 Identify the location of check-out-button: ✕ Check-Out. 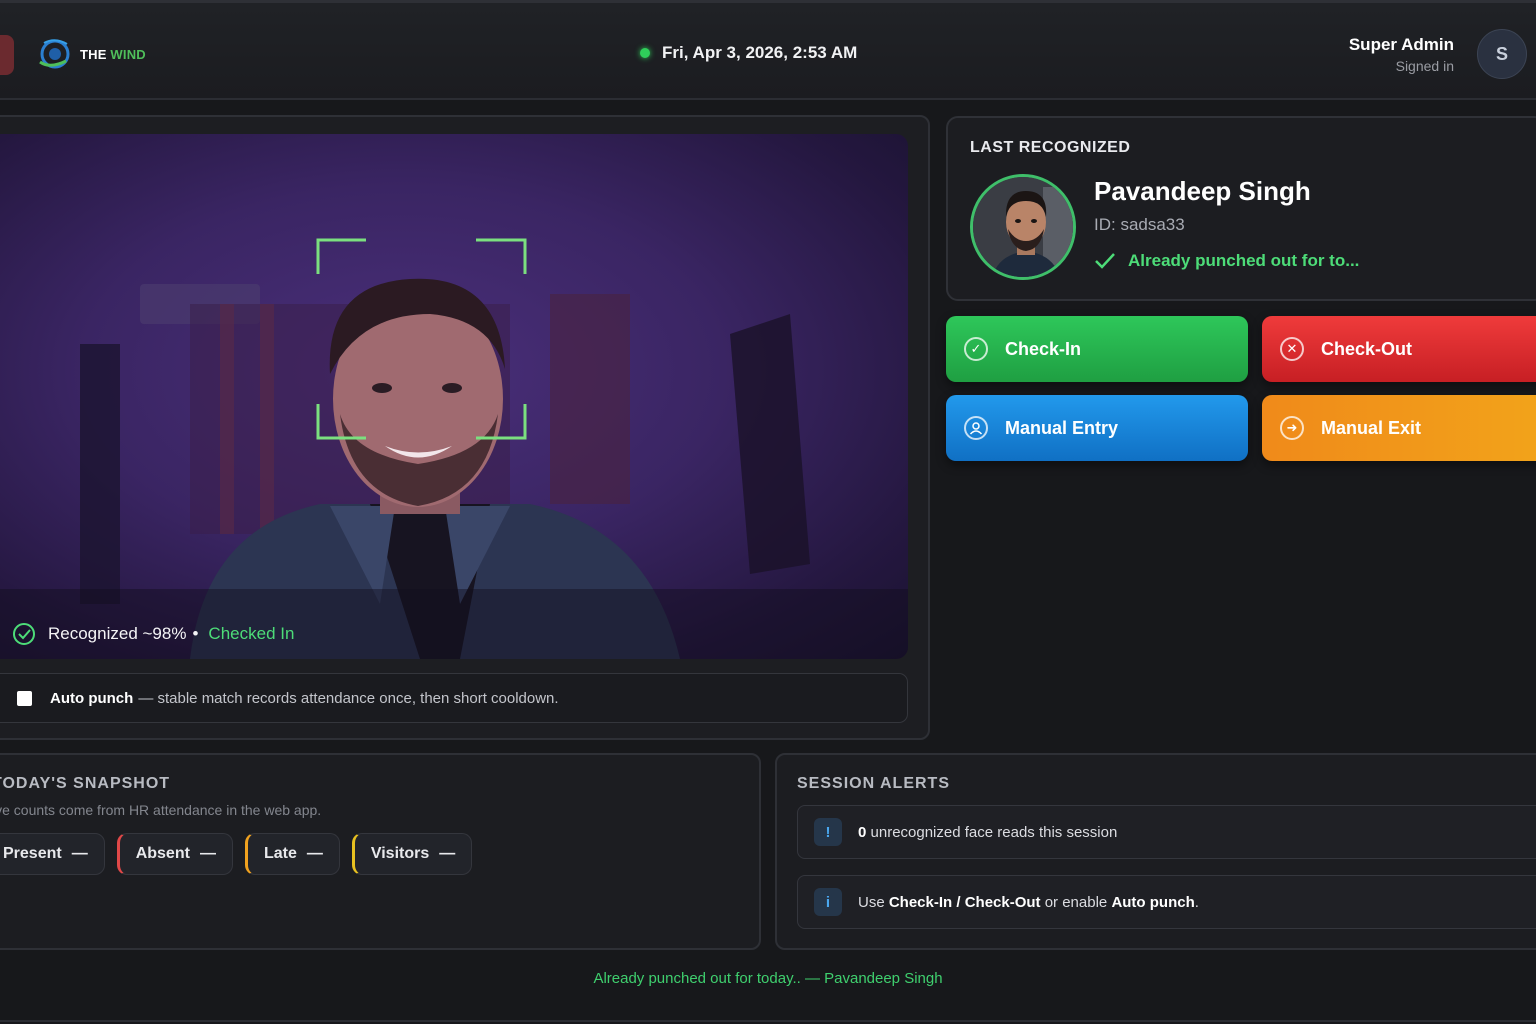
(1399, 349).